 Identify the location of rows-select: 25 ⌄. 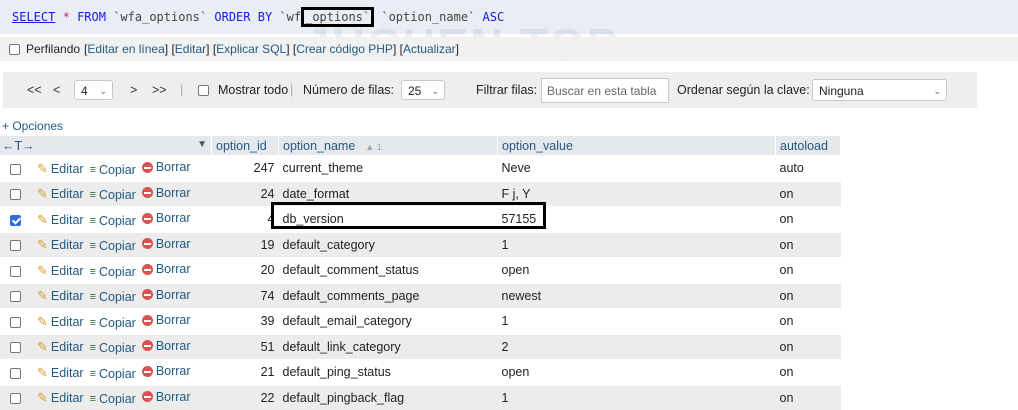
(423, 90).